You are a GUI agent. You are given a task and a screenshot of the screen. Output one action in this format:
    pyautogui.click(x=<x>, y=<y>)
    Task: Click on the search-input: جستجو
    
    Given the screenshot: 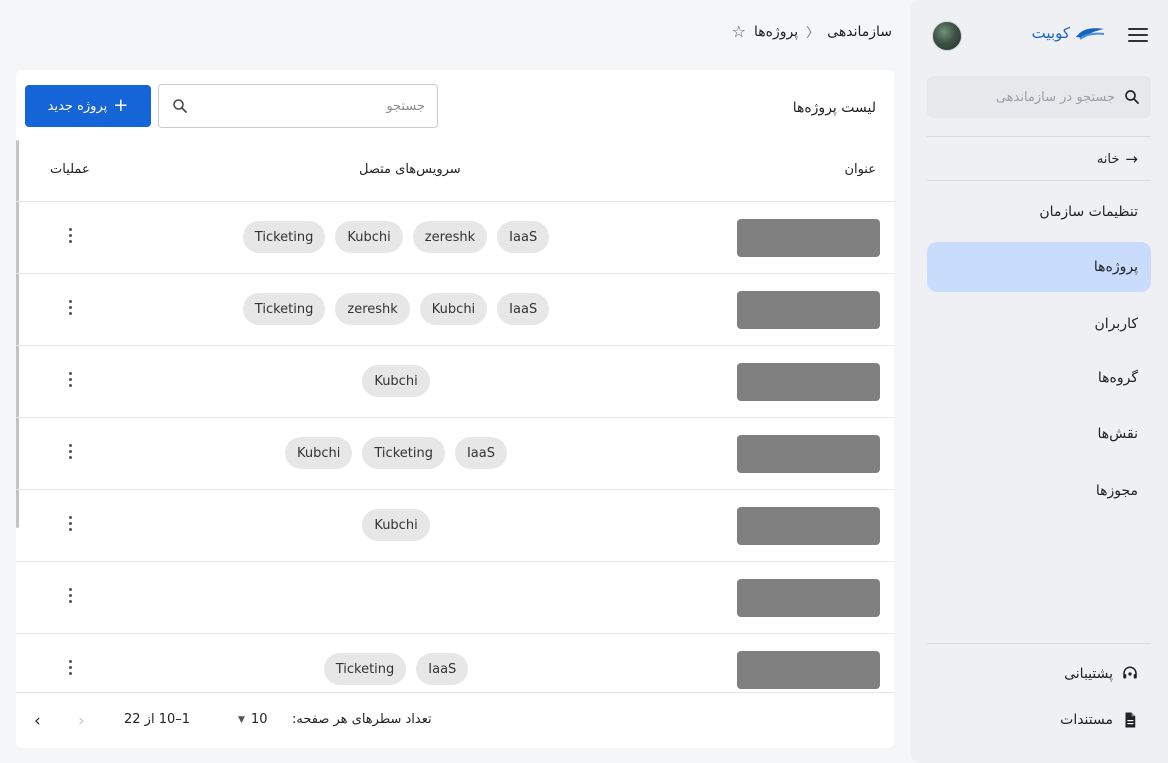 What is the action you would take?
    pyautogui.click(x=298, y=106)
    